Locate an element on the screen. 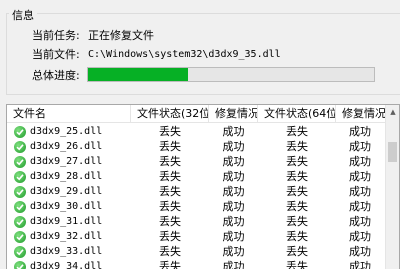 This screenshot has width=400, height=269. table-row: d3dx9_32.dll 丢失 成功 丢失 成功 is located at coordinates (197, 236).